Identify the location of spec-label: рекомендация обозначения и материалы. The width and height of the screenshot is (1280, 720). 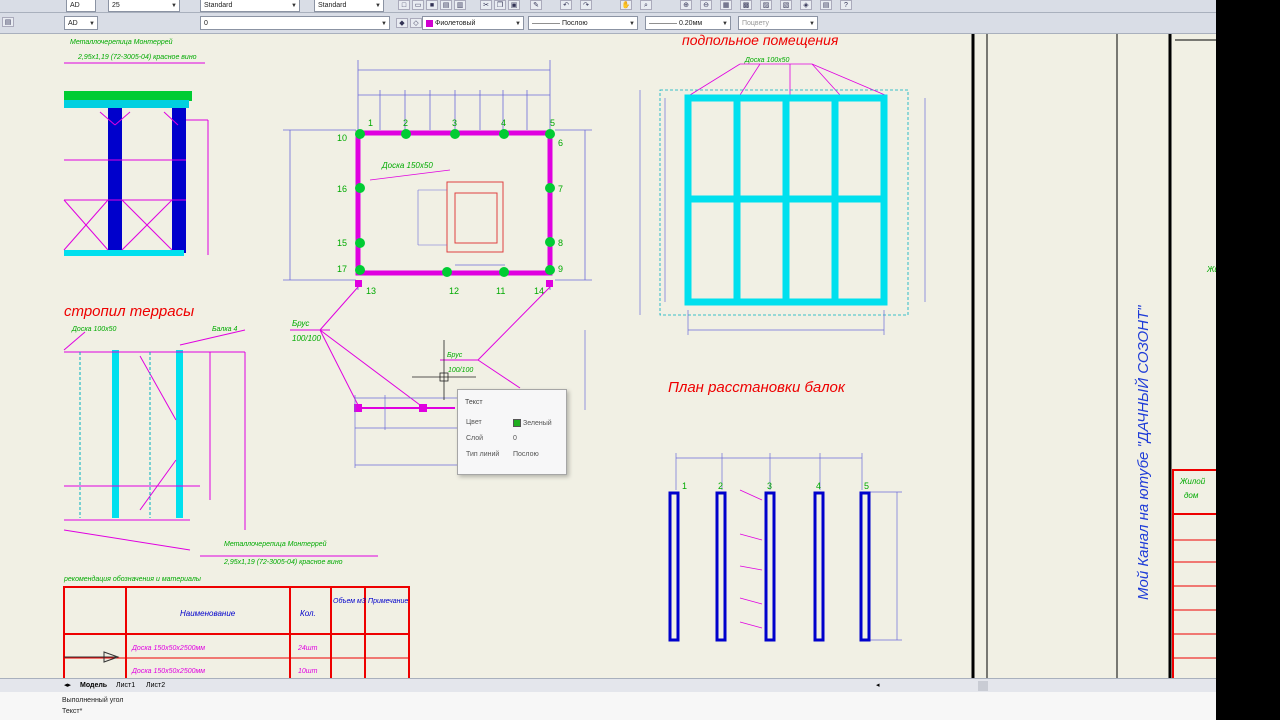
(132, 579).